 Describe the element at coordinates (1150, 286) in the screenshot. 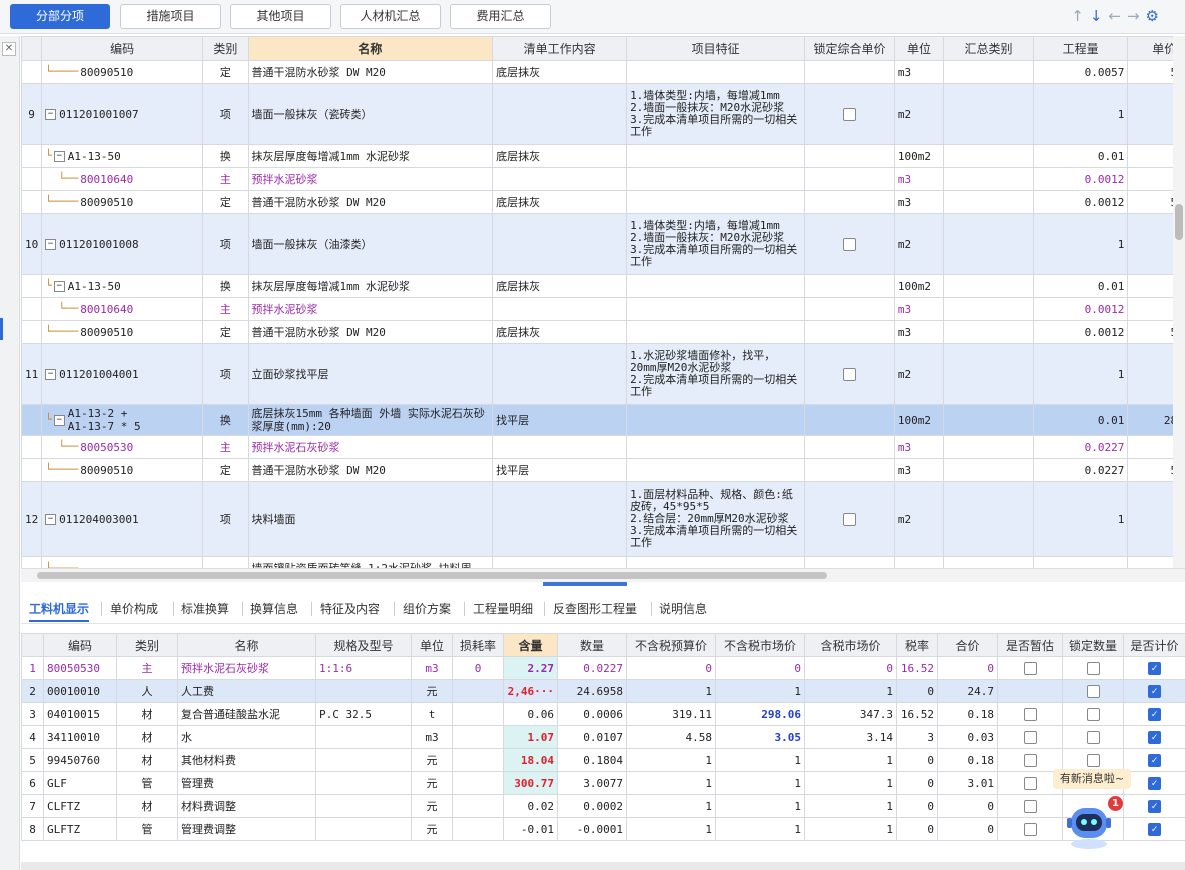

I see `item-price: 37.` at that location.